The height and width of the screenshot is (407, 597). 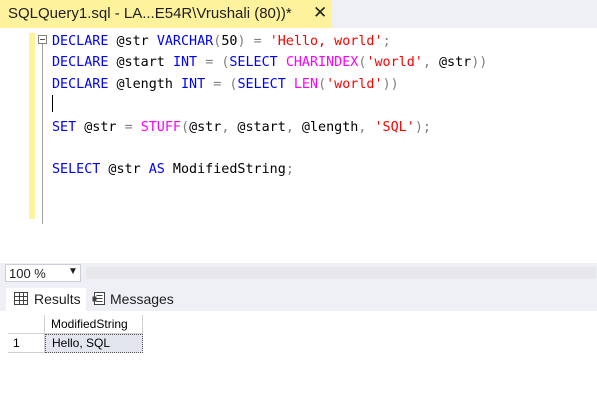 What do you see at coordinates (26, 343) in the screenshot?
I see `row-header: 1` at bounding box center [26, 343].